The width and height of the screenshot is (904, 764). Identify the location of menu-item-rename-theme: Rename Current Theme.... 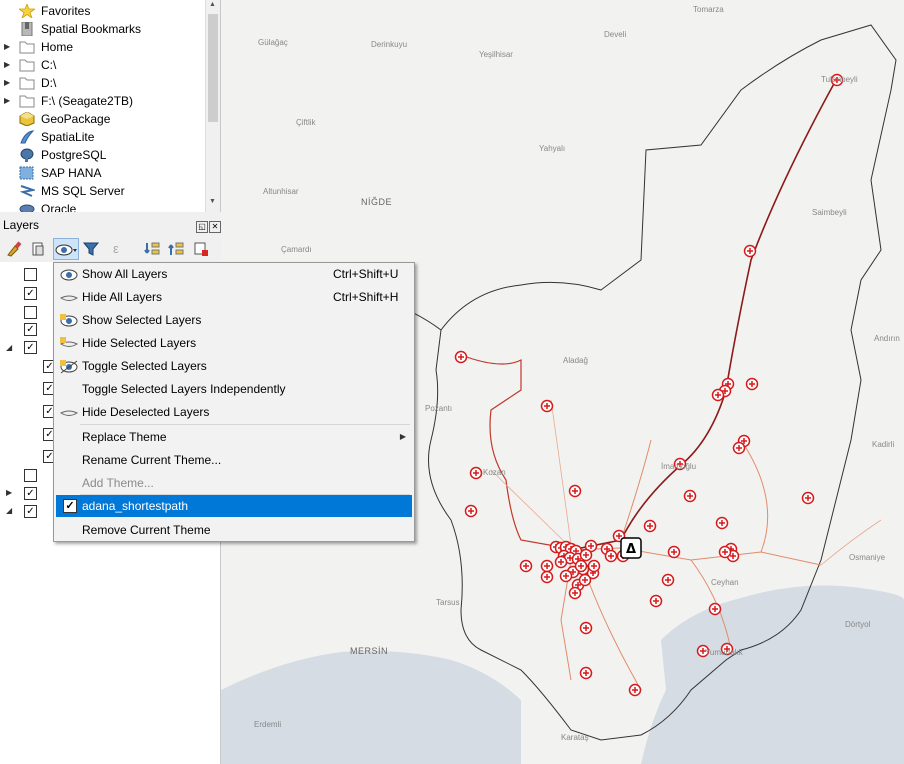
(234, 460).